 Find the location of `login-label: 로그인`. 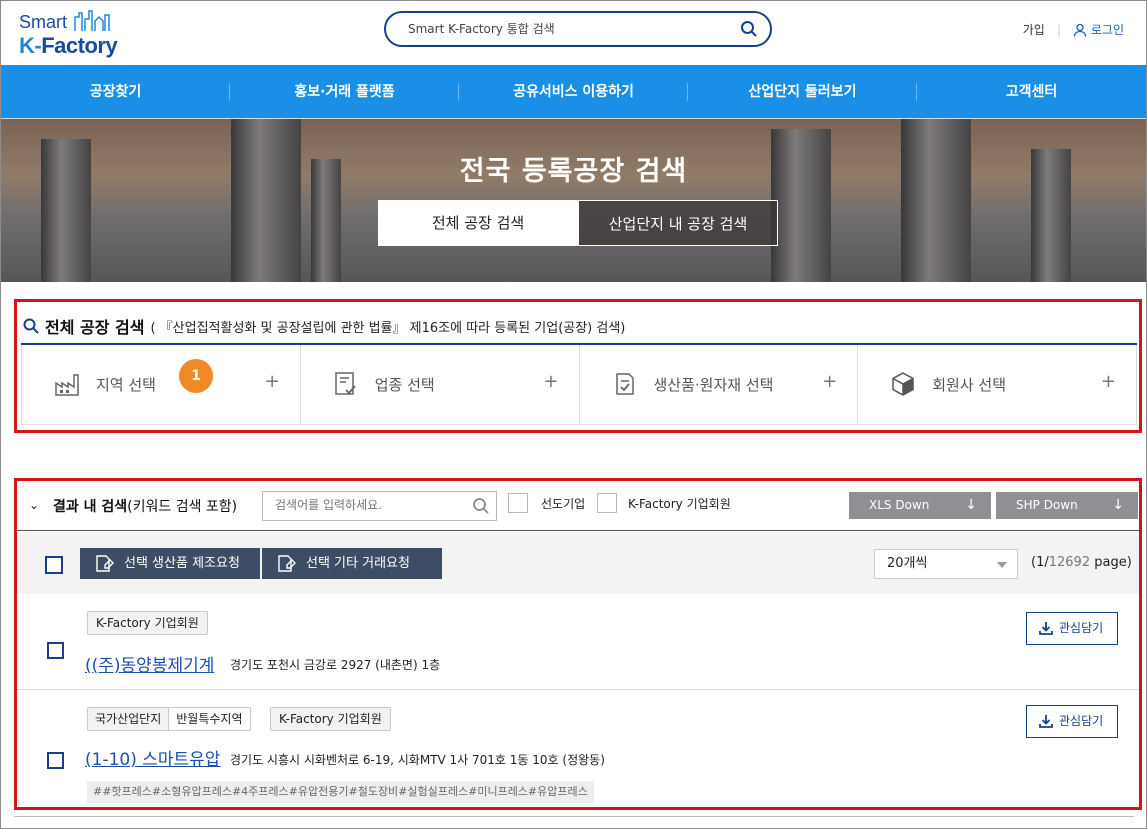

login-label: 로그인 is located at coordinates (1107, 30).